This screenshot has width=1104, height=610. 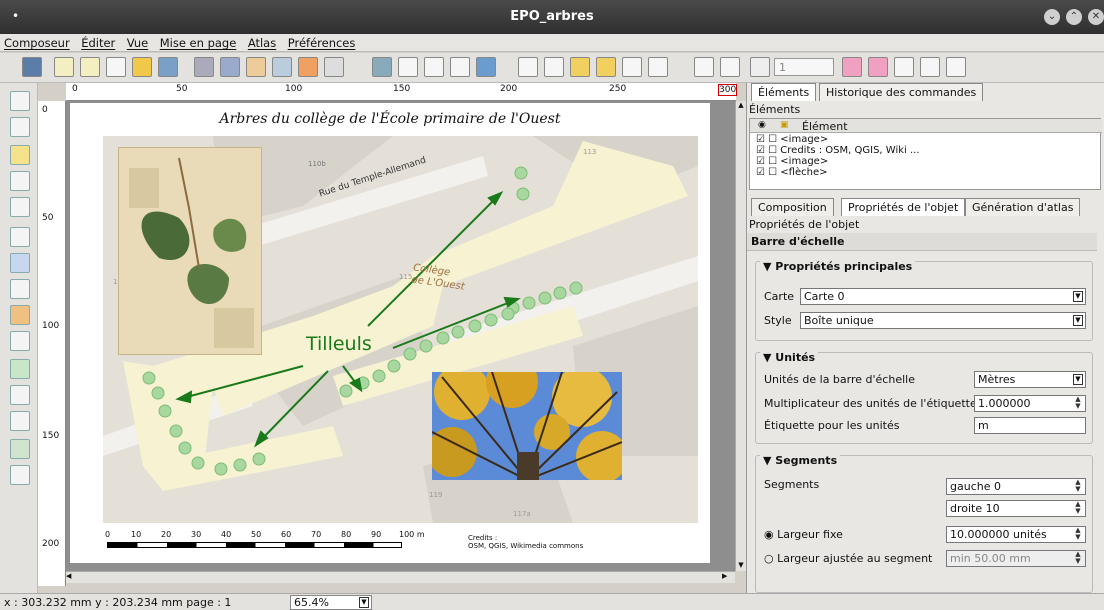 I want to click on add-map-icon, so click(x=20, y=237).